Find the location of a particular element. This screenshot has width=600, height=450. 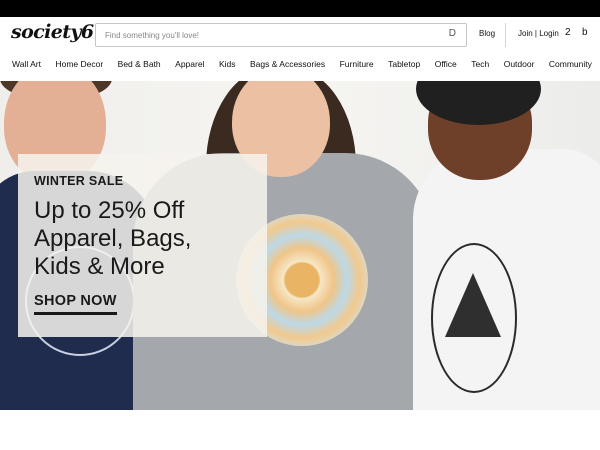

promo-kicker: WINTER SALE is located at coordinates (79, 181).